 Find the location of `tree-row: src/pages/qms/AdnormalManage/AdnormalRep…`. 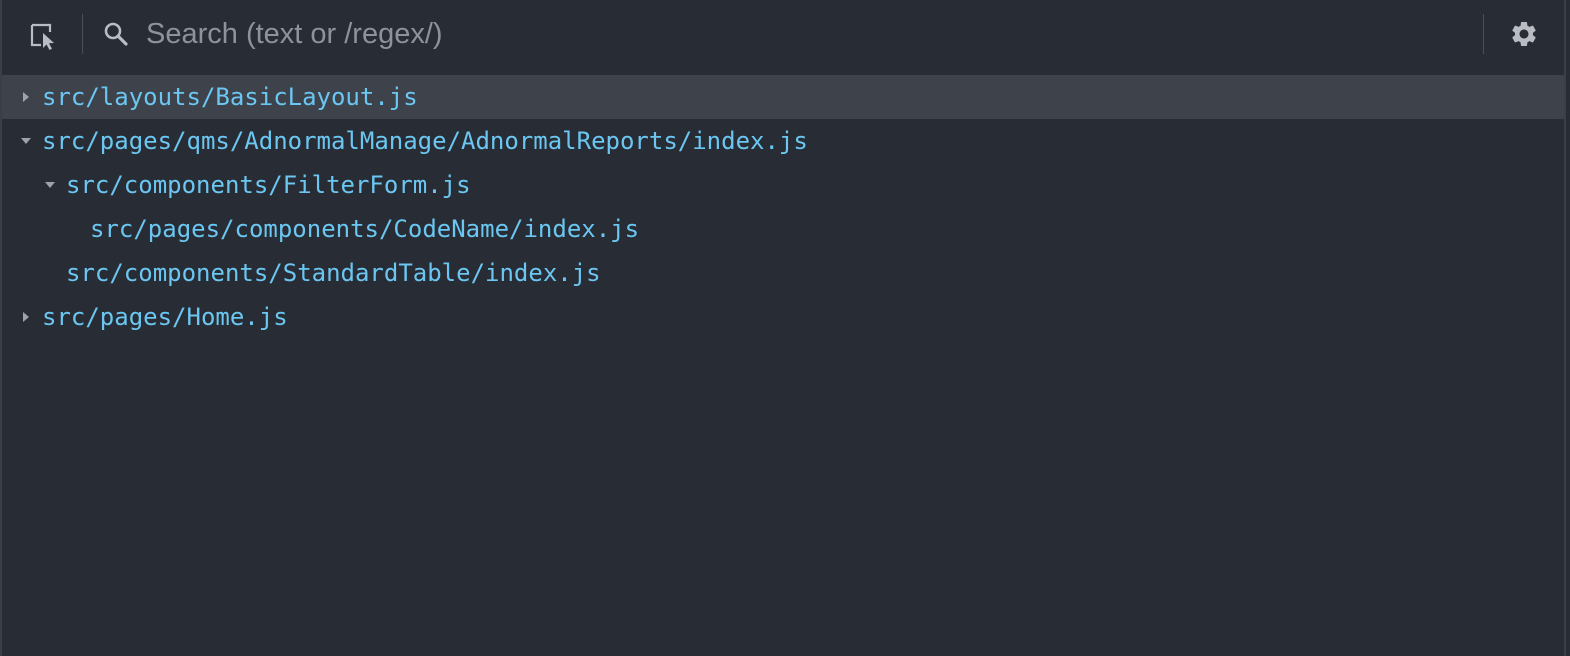

tree-row: src/pages/qms/AdnormalManage/AdnormalRep… is located at coordinates (783, 141).